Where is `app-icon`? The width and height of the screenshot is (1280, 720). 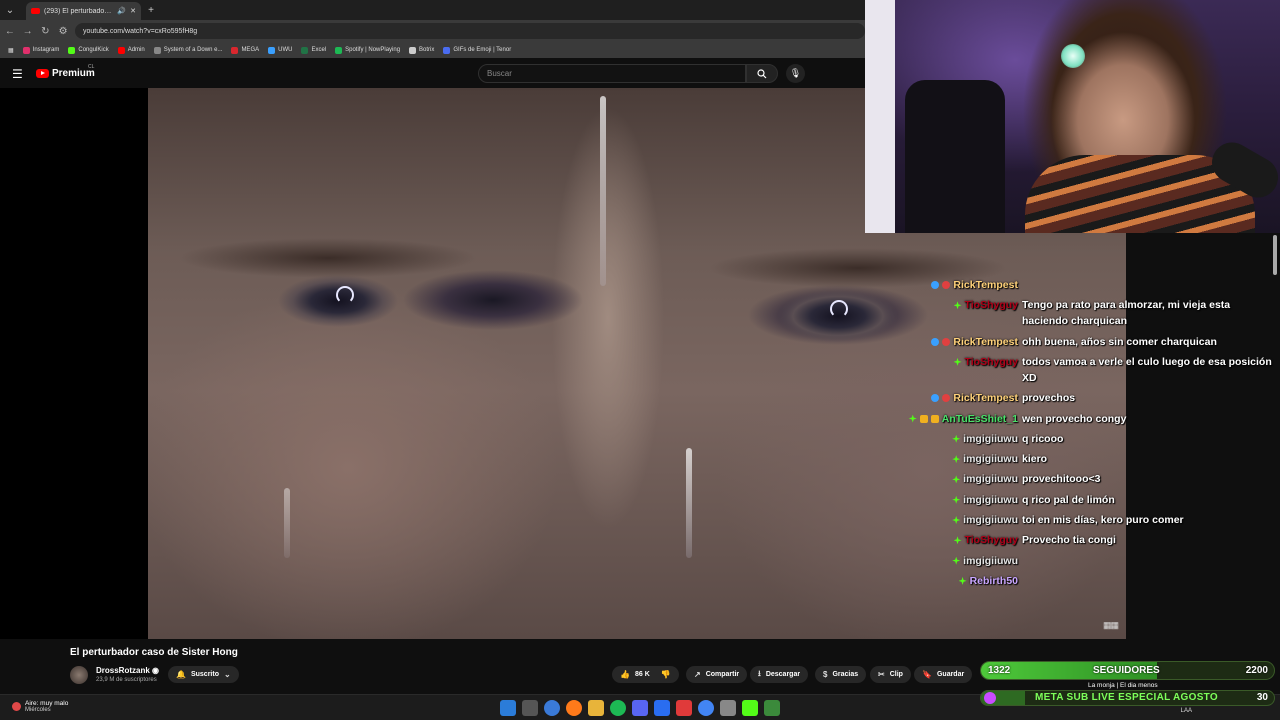 app-icon is located at coordinates (772, 708).